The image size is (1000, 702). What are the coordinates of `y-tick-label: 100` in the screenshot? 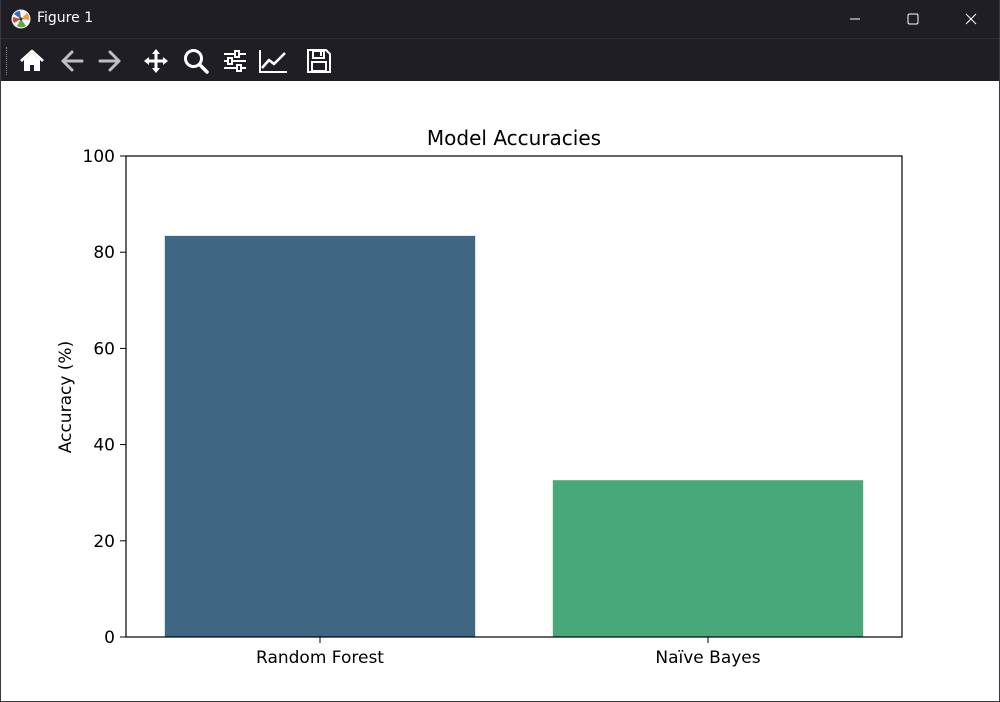 It's located at (99, 157).